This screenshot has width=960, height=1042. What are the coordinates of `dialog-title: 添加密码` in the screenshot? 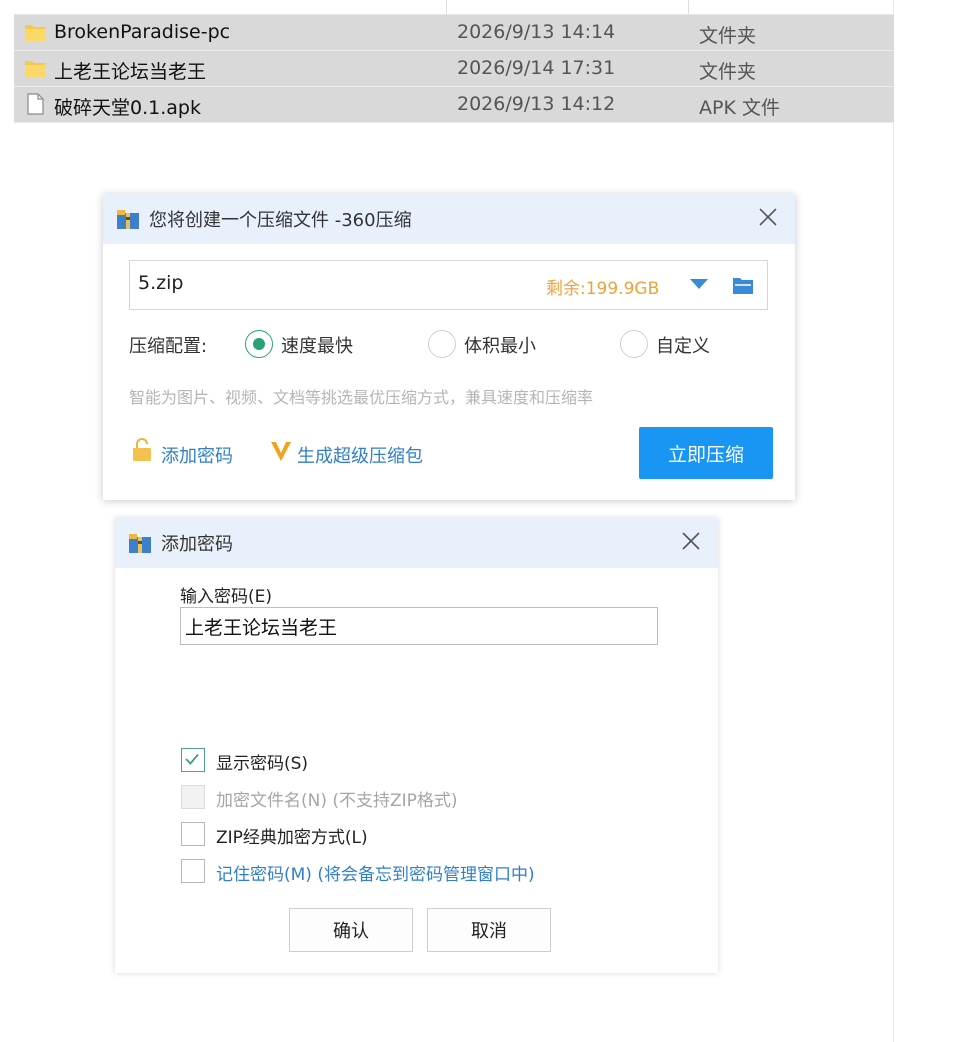 It's located at (197, 544).